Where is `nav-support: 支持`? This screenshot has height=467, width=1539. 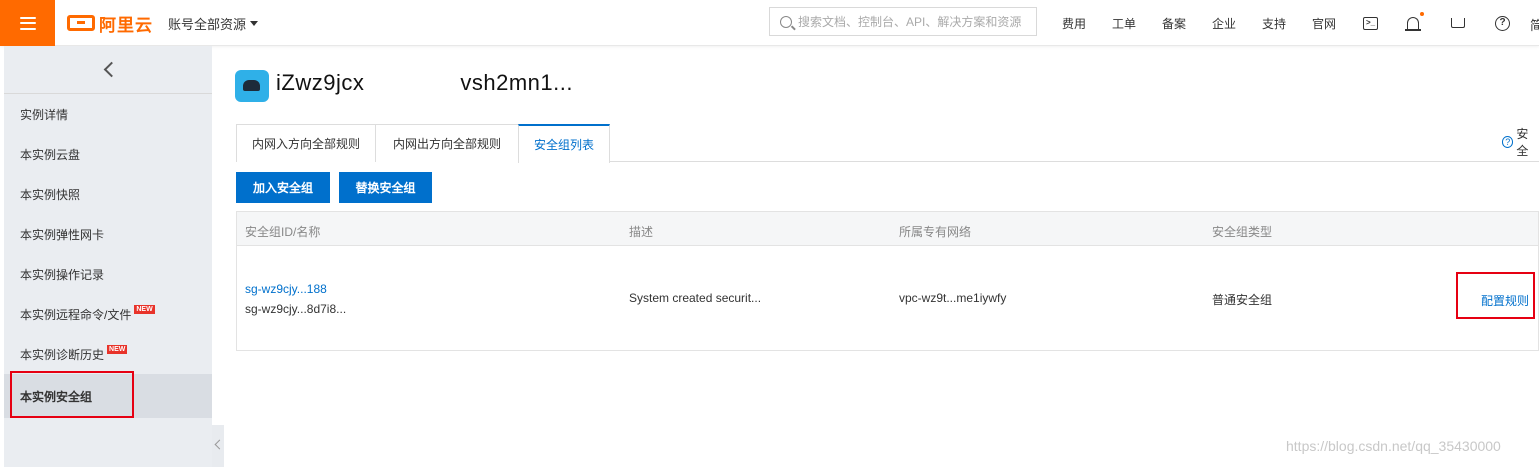
nav-support: 支持 is located at coordinates (1287, 23).